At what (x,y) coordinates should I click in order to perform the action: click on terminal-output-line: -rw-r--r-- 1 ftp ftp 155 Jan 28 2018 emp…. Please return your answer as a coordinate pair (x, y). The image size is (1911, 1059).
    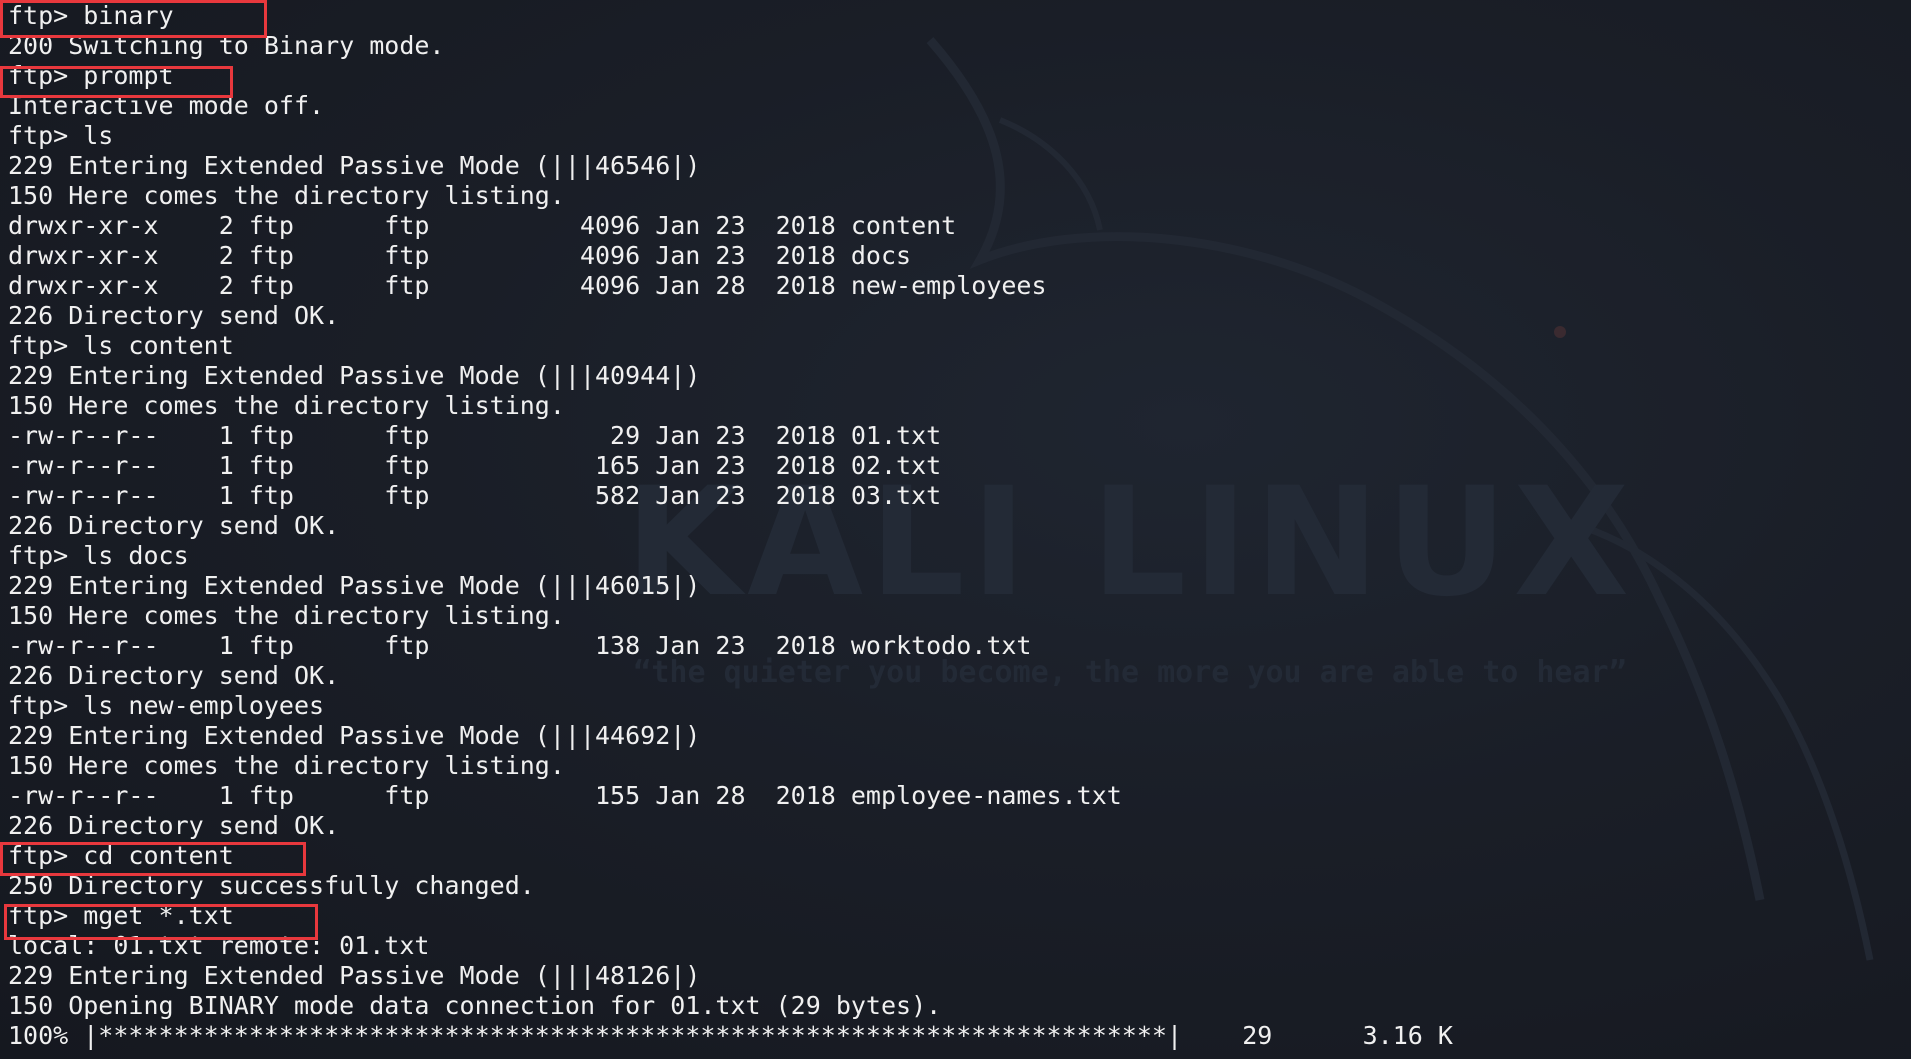
    Looking at the image, I should click on (565, 795).